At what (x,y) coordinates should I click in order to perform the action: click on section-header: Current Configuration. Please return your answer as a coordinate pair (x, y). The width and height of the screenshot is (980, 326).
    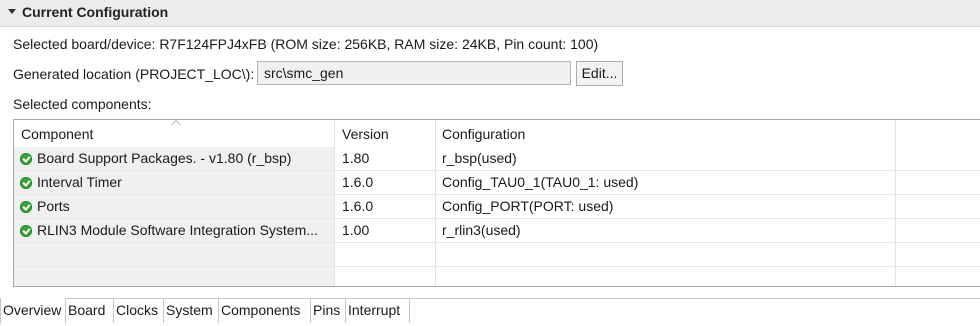
    Looking at the image, I should click on (490, 13).